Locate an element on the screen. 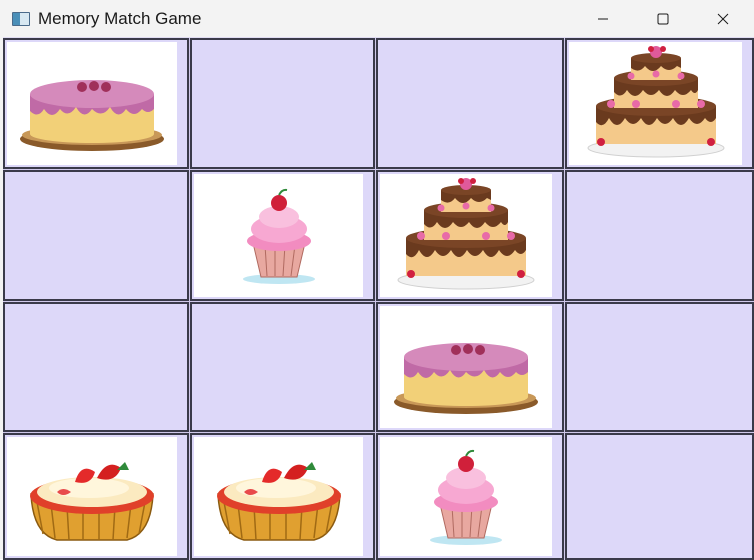 This screenshot has height=560, width=754. maximize-button is located at coordinates (663, 18).